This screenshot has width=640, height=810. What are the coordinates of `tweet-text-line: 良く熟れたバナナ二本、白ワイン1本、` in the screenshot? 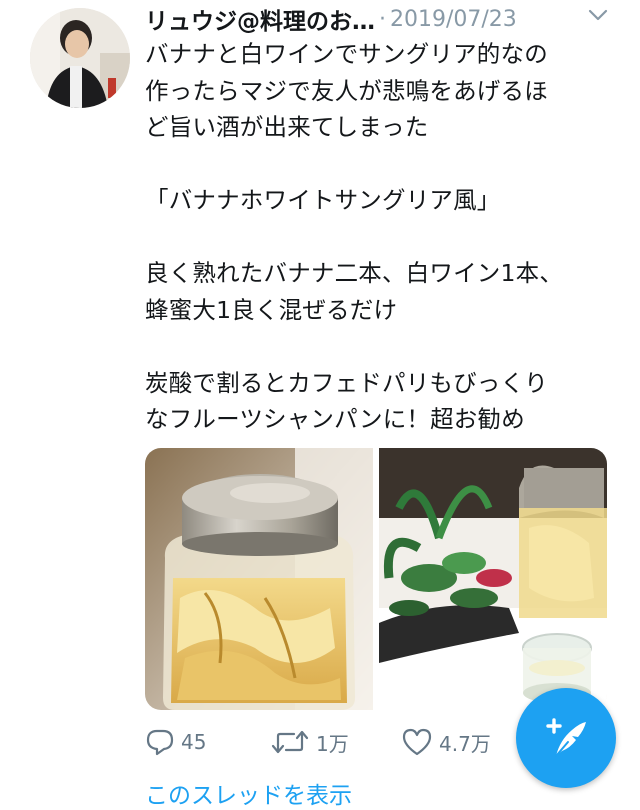 It's located at (354, 273).